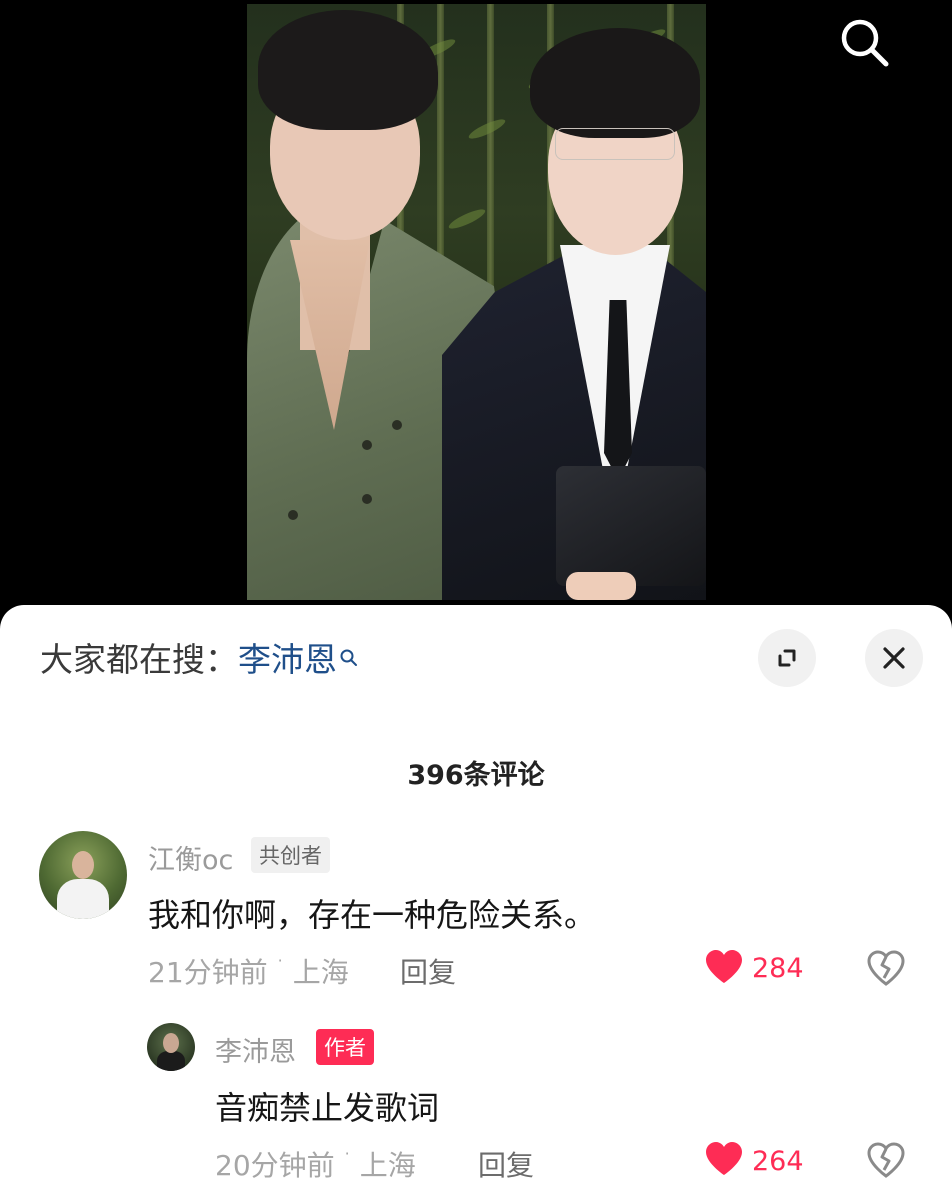 This screenshot has height=1200, width=952. I want to click on close-button, so click(894, 658).